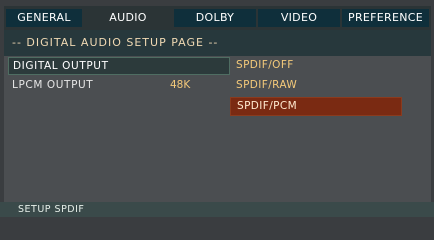 The width and height of the screenshot is (434, 240). I want to click on tab-audio: AUDIO, so click(128, 18).